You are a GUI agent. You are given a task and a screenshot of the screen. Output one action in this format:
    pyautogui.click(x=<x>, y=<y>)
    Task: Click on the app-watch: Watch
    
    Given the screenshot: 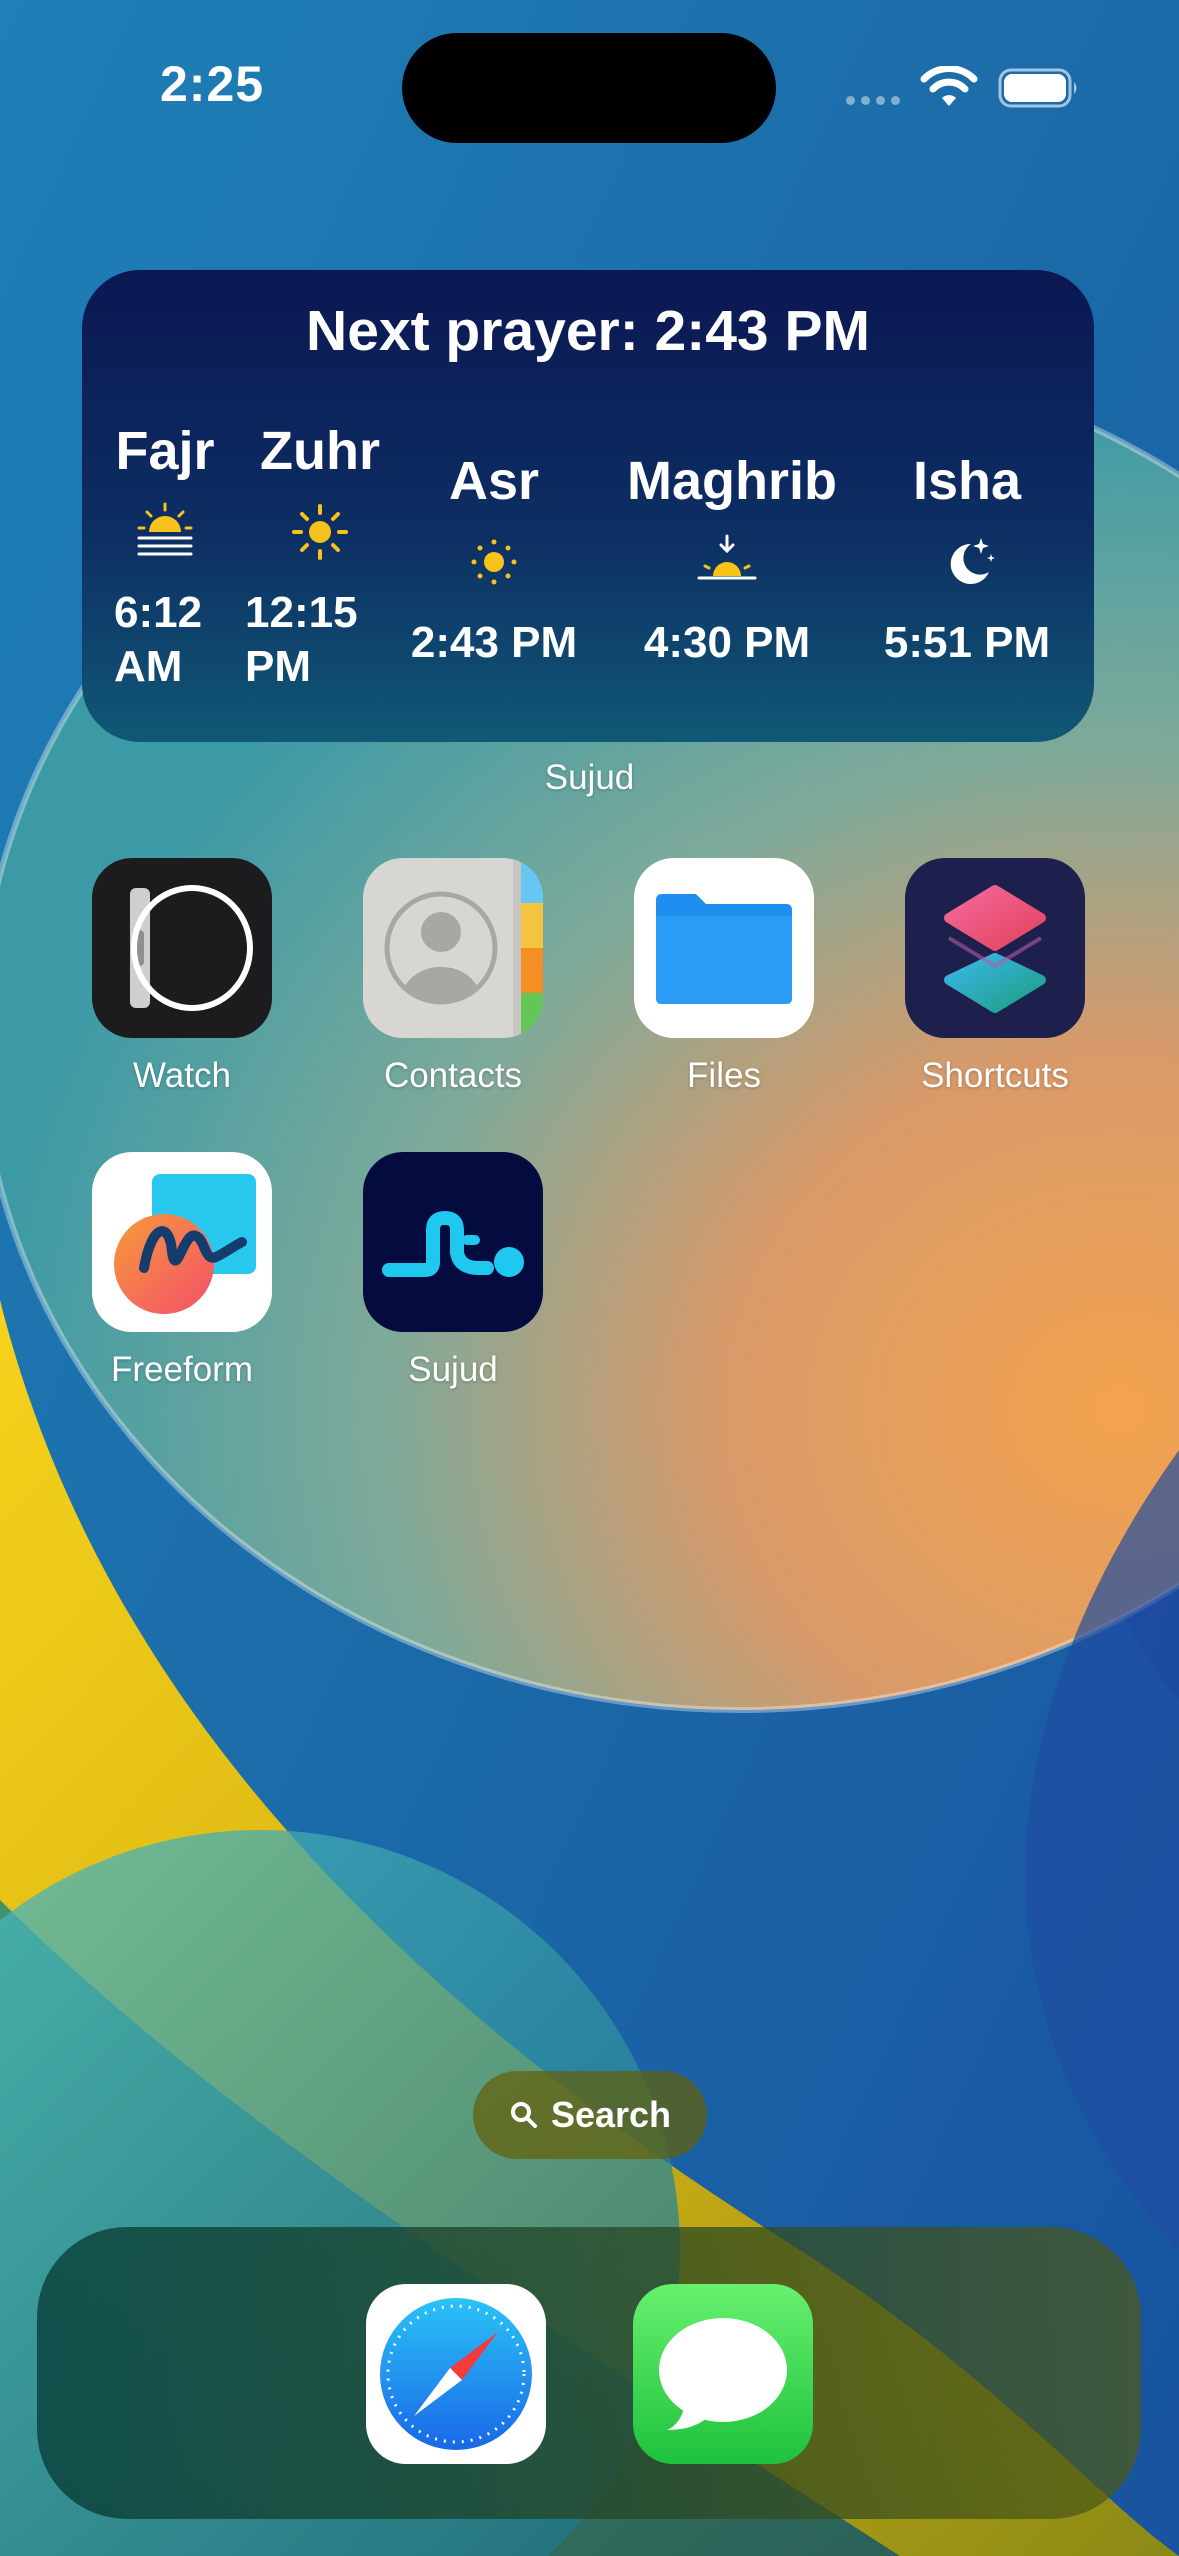 What is the action you would take?
    pyautogui.click(x=182, y=977)
    